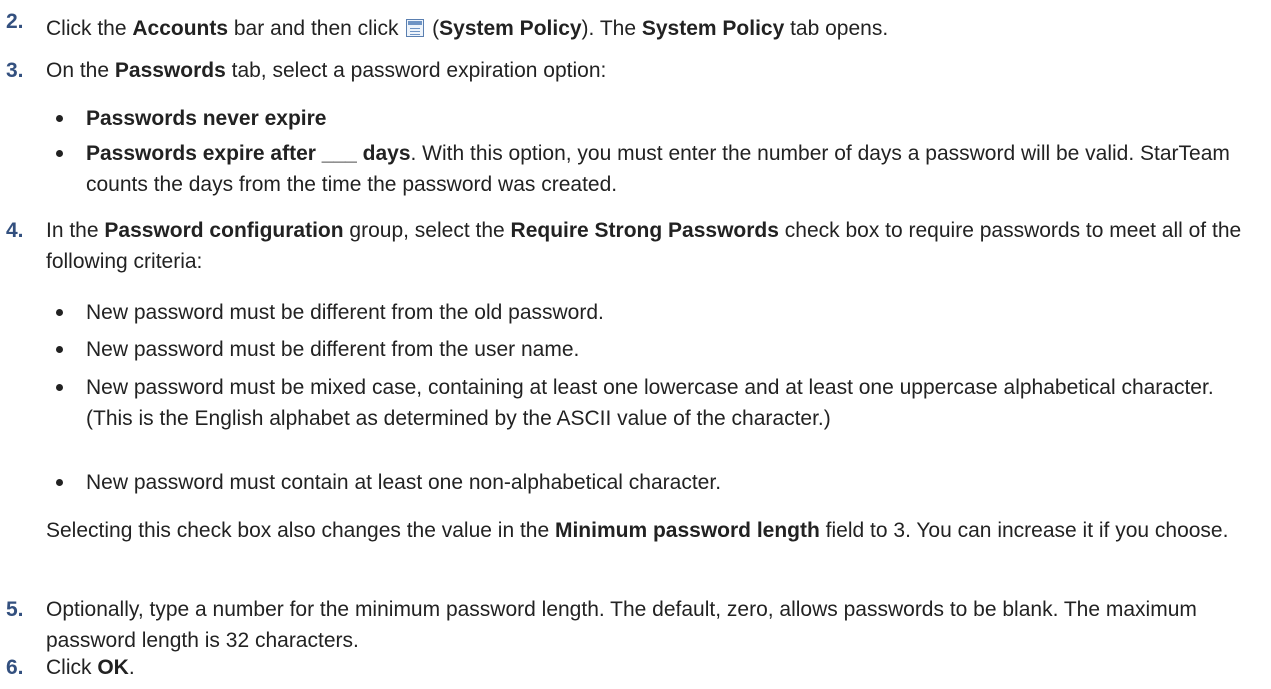 This screenshot has width=1271, height=689. Describe the element at coordinates (15, 230) in the screenshot. I see `step-number: 4.` at that location.